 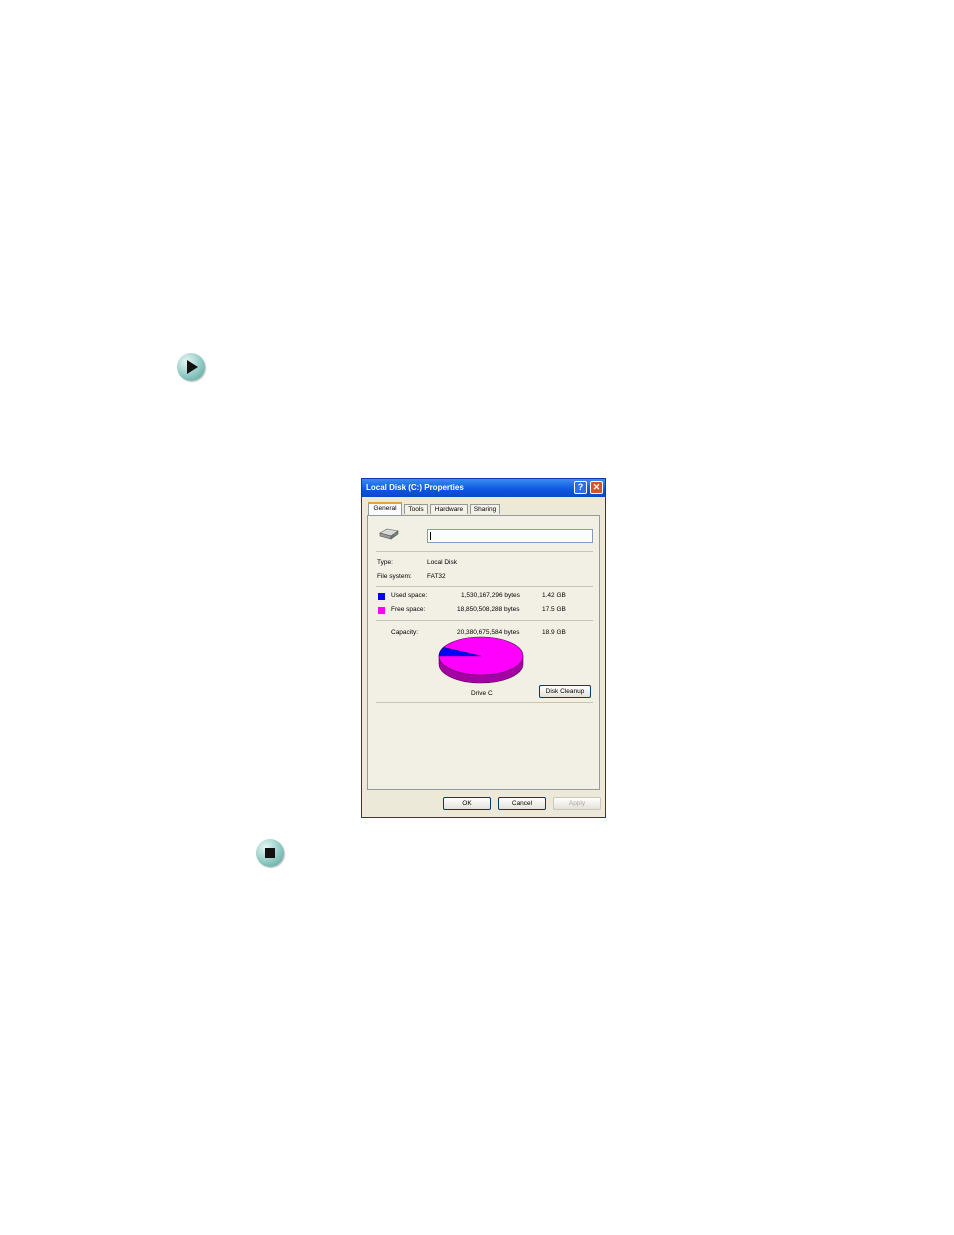 I want to click on free-space-gb: 17.5 GB, so click(x=554, y=609).